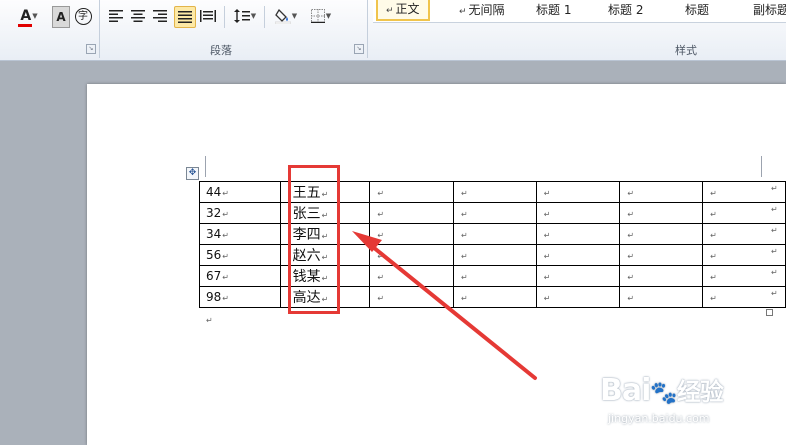 Image resolution: width=786 pixels, height=445 pixels. What do you see at coordinates (359, 49) in the screenshot?
I see `paragraph-dialog-launcher-icon: ↘` at bounding box center [359, 49].